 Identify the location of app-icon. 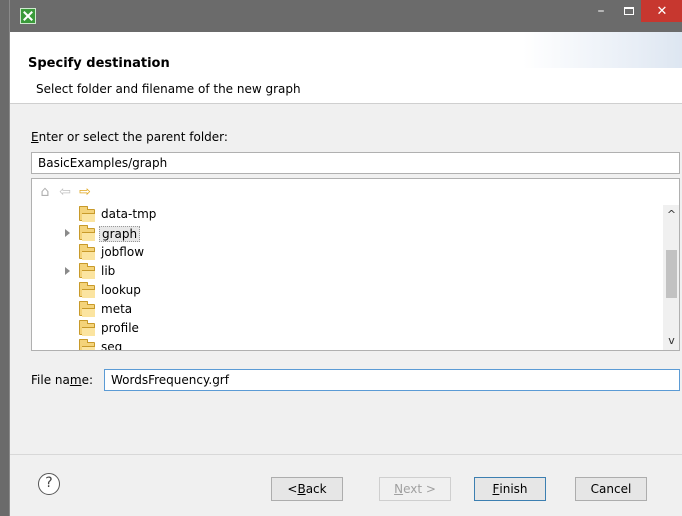
(28, 16).